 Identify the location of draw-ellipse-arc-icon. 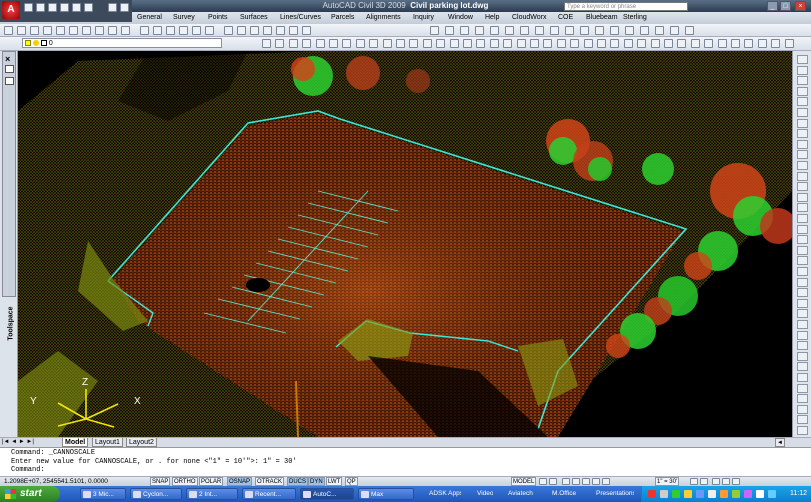
(569, 30).